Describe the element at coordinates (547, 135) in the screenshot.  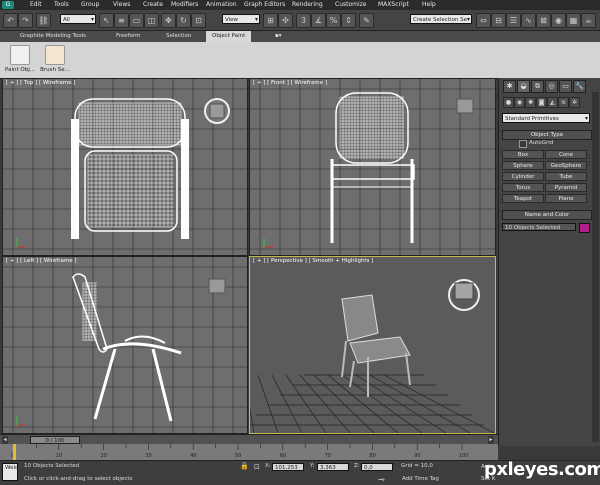
I see `object-type-rollout-header: Object Type` at that location.